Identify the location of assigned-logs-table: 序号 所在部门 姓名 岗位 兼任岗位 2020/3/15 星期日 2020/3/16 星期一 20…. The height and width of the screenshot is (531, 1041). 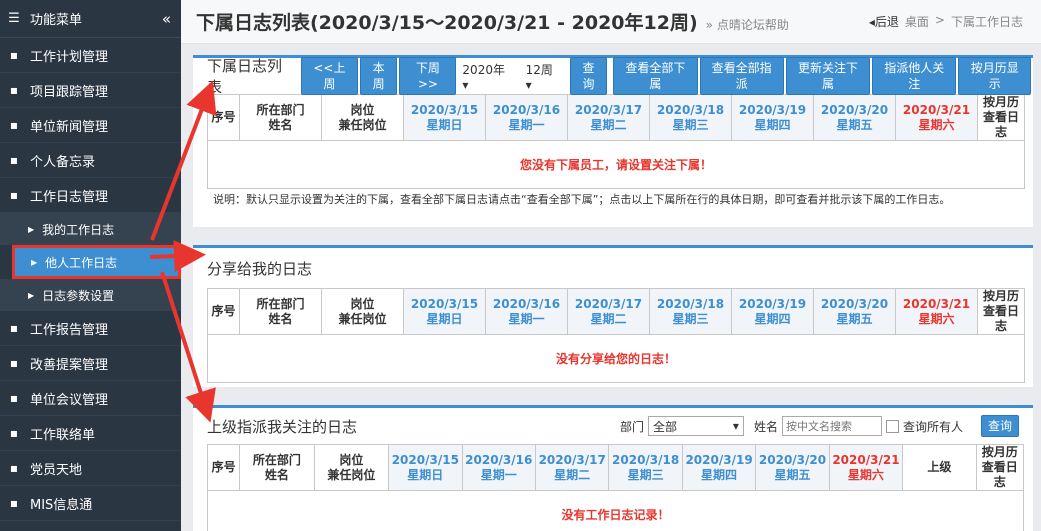
(615, 487).